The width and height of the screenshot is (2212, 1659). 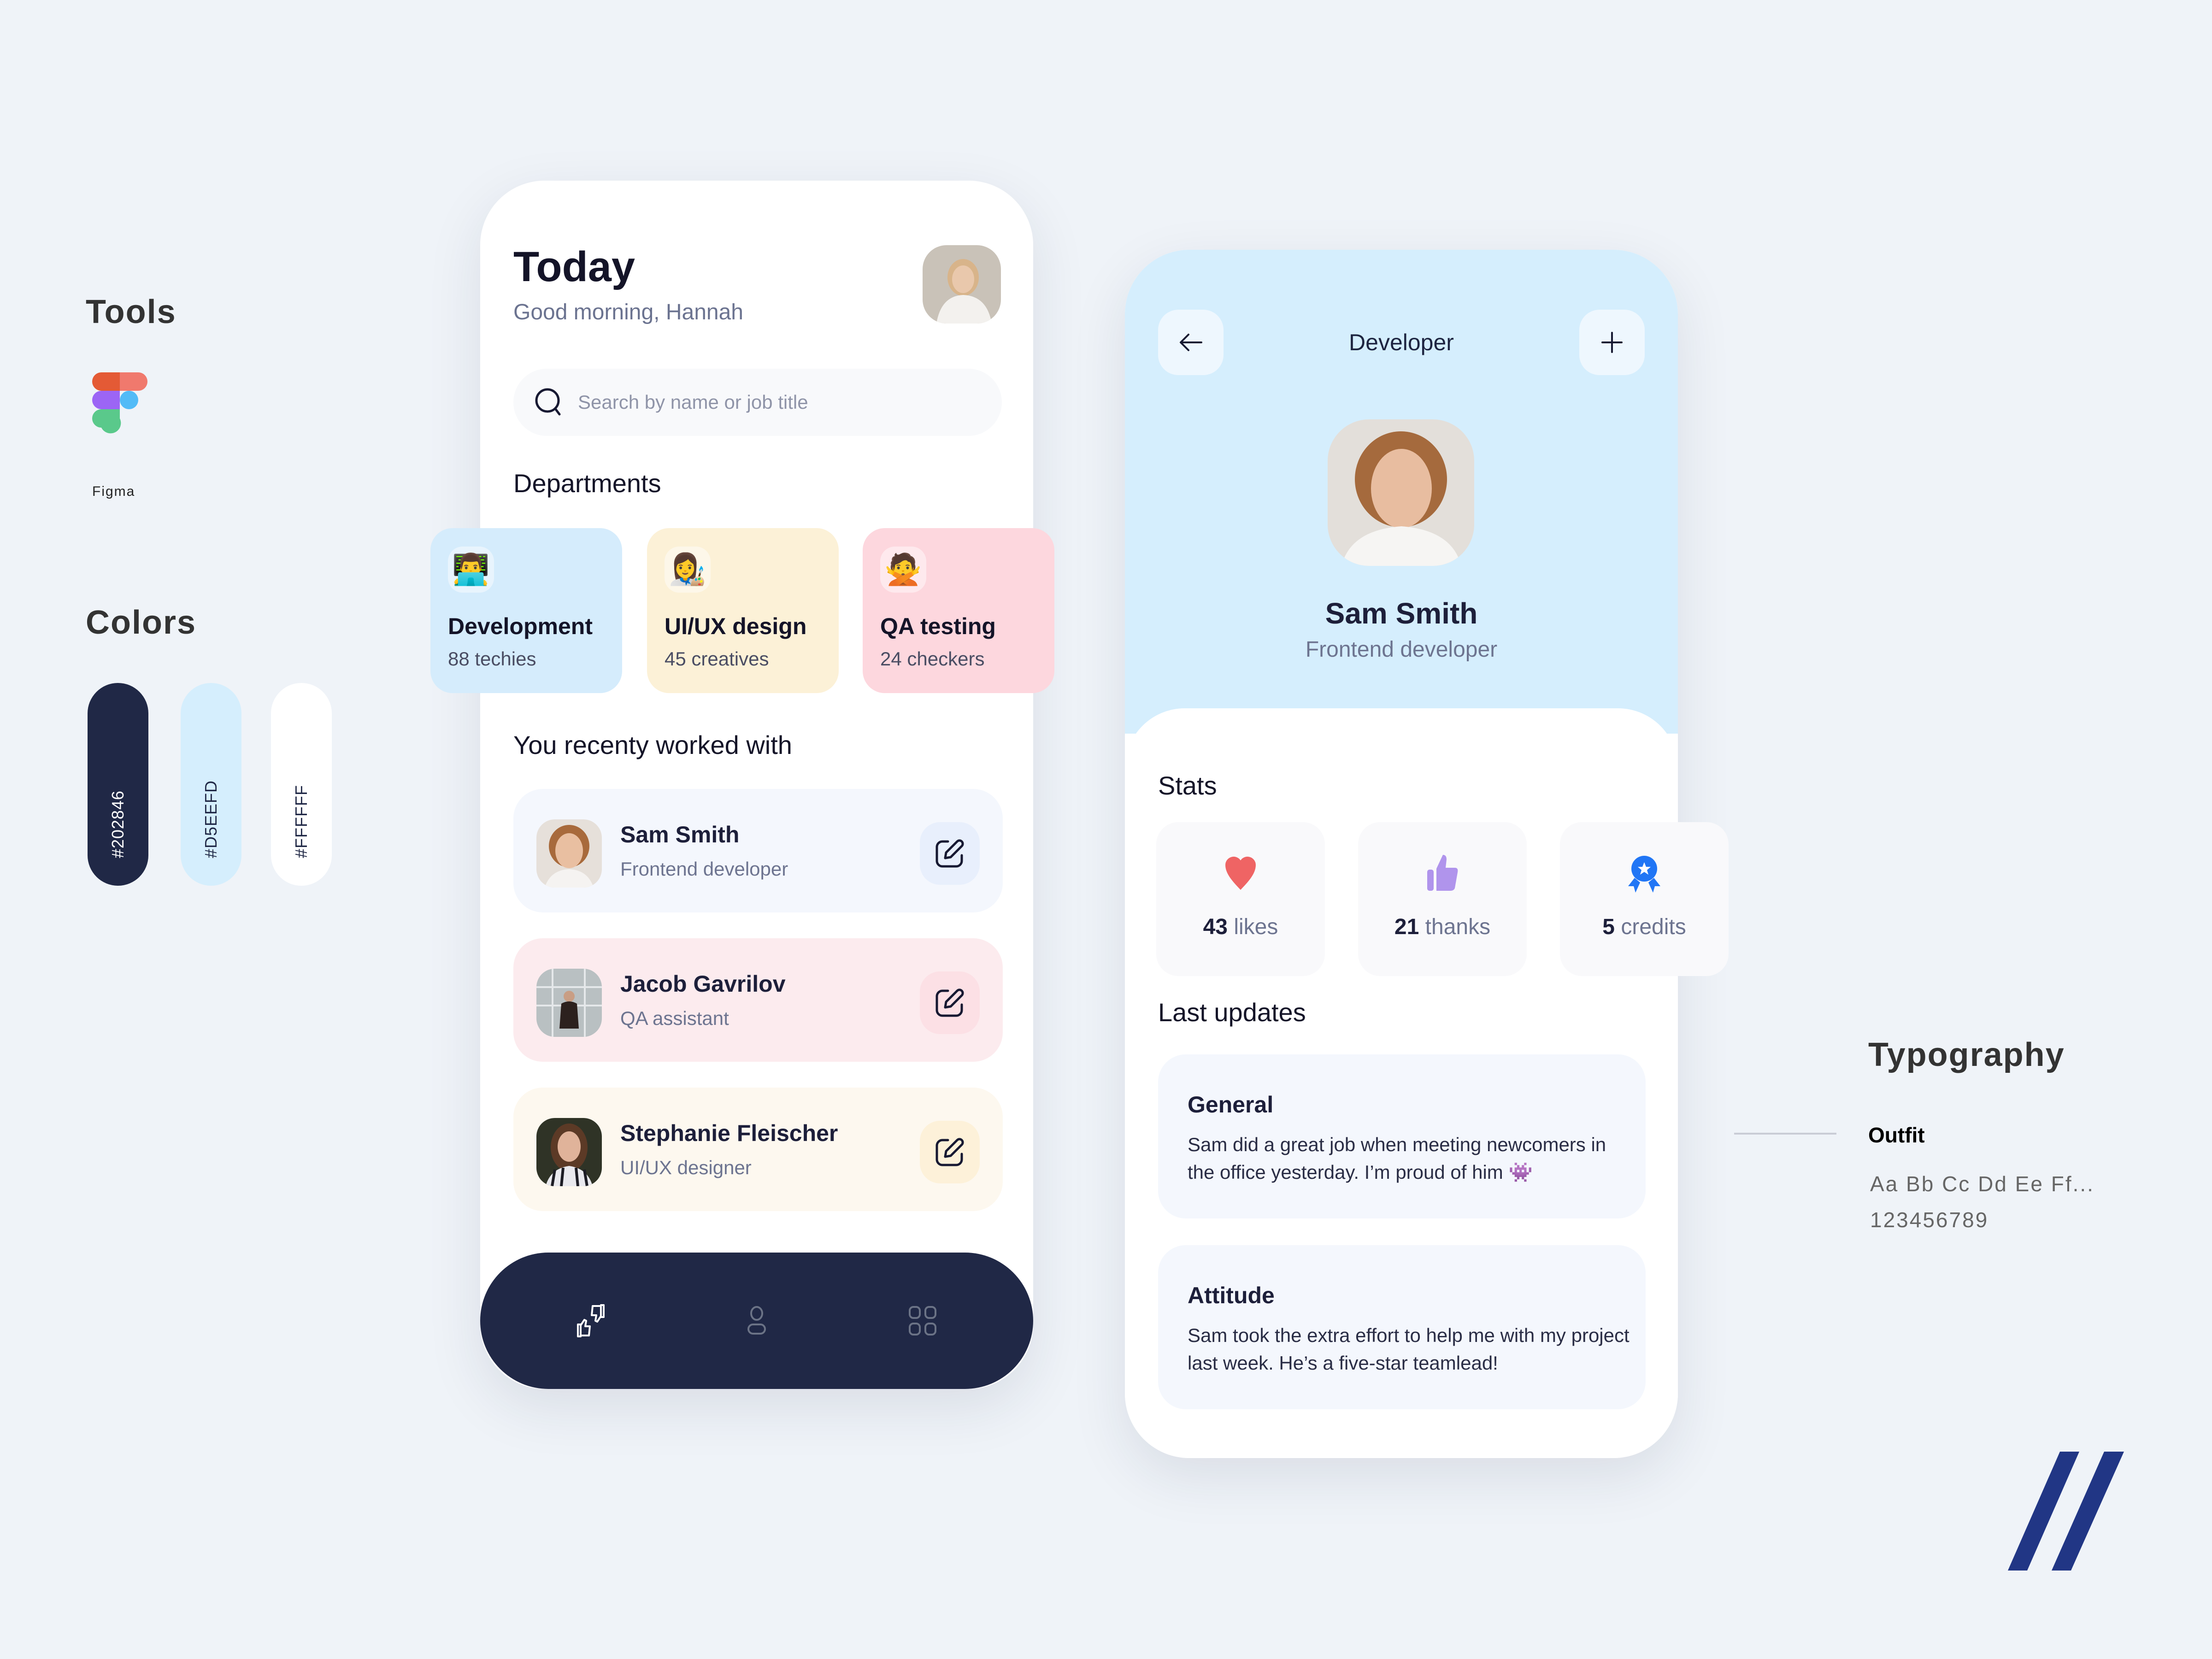 I want to click on user-avatar, so click(x=962, y=284).